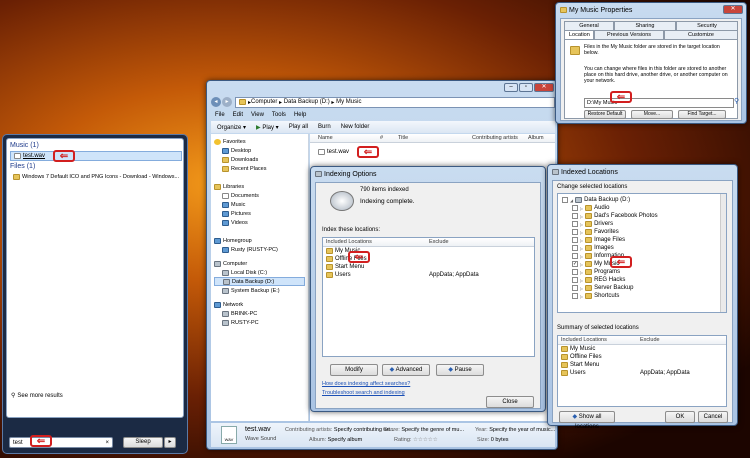  I want to click on column-number: #, so click(389, 138).